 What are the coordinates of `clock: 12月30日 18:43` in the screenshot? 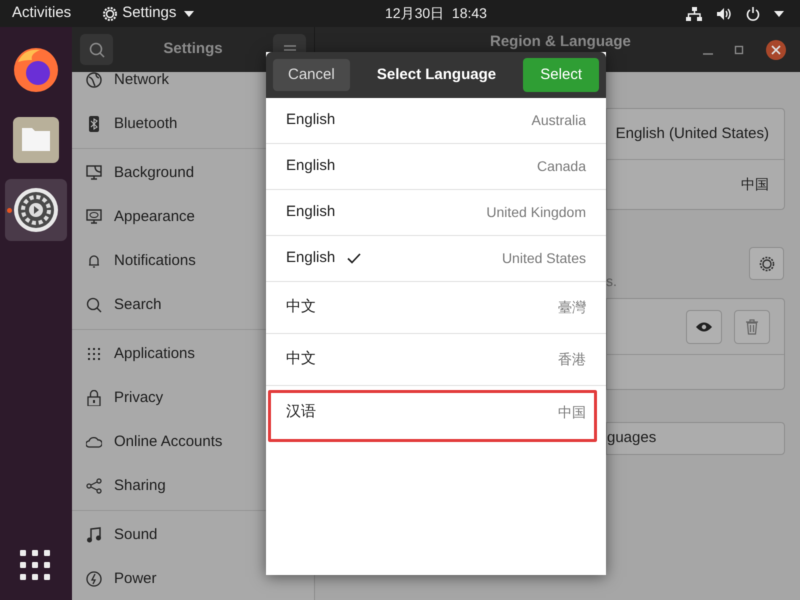 It's located at (436, 13).